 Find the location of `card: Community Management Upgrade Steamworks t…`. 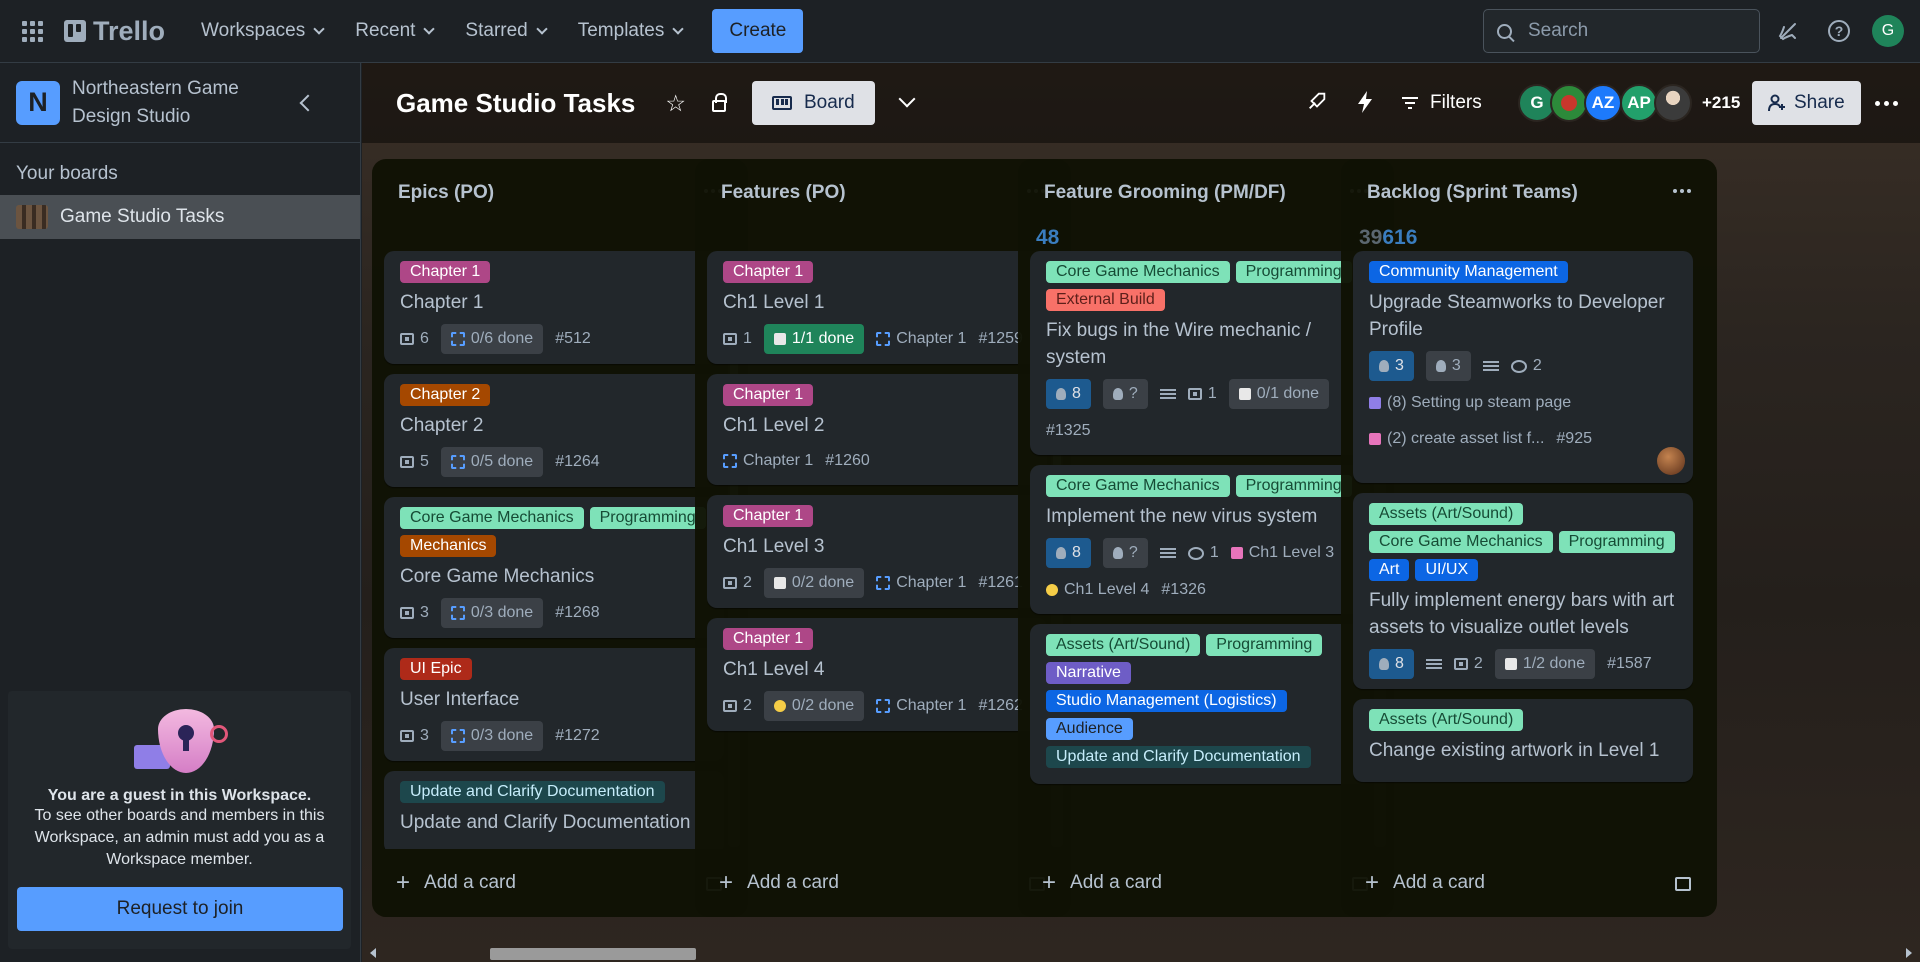

card: Community Management Upgrade Steamworks t… is located at coordinates (1523, 367).